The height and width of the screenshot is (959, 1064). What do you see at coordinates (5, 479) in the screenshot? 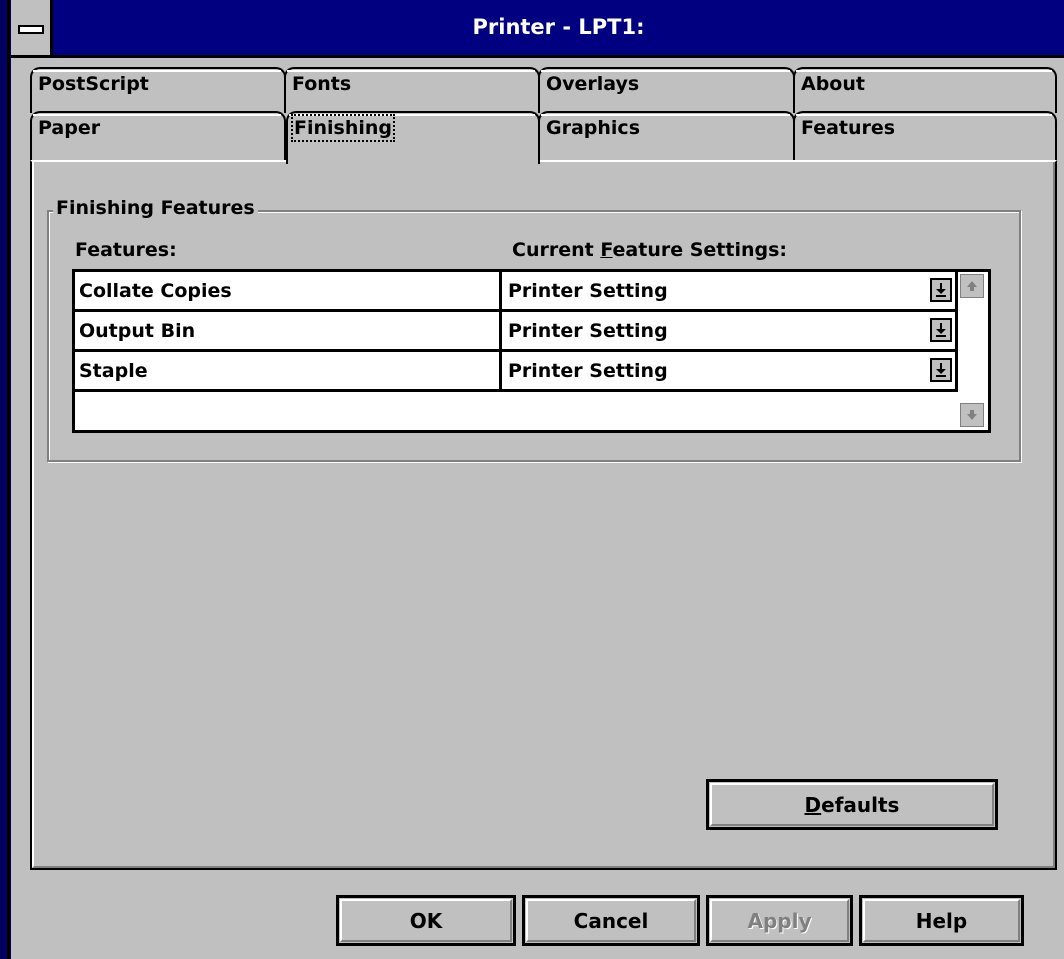
I see `window-left-edge` at bounding box center [5, 479].